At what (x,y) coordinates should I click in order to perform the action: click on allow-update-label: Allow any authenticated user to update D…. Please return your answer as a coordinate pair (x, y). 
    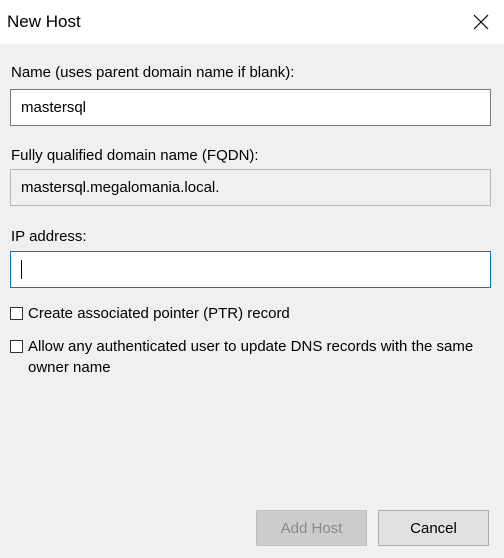
    Looking at the image, I should click on (251, 357).